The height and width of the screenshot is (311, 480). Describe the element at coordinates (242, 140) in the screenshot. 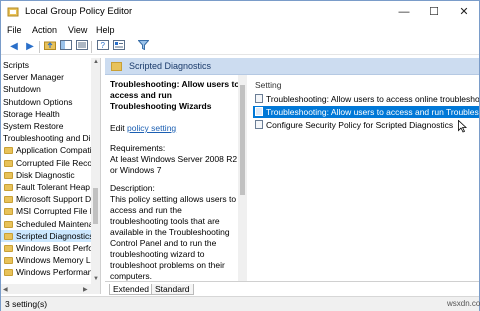

I see `description-scroll-thumb` at that location.